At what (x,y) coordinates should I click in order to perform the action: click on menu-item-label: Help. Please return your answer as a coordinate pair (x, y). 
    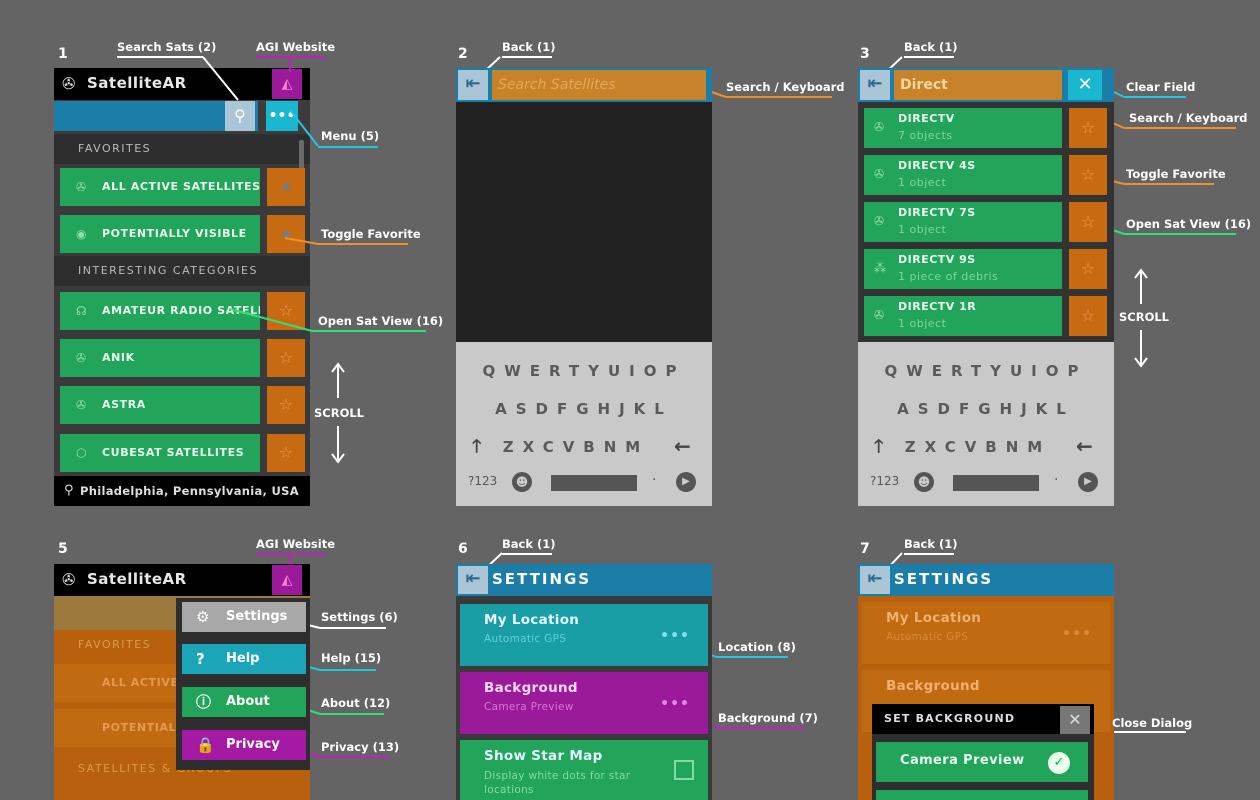
    Looking at the image, I should click on (243, 658).